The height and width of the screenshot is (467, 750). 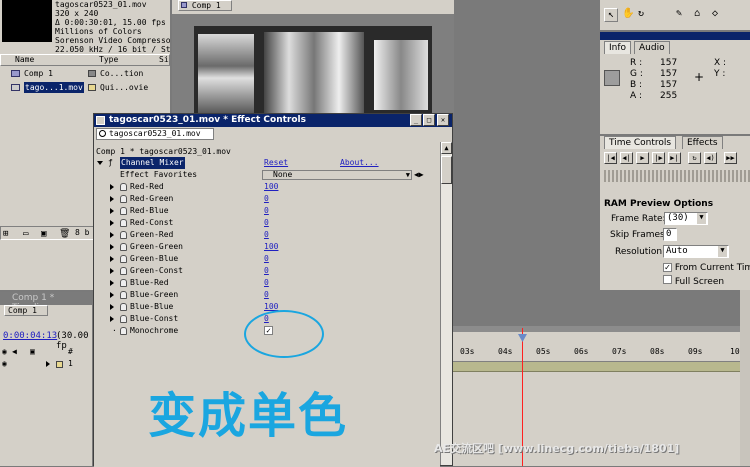 I want to click on trash-icon: 🗑, so click(x=64, y=234).